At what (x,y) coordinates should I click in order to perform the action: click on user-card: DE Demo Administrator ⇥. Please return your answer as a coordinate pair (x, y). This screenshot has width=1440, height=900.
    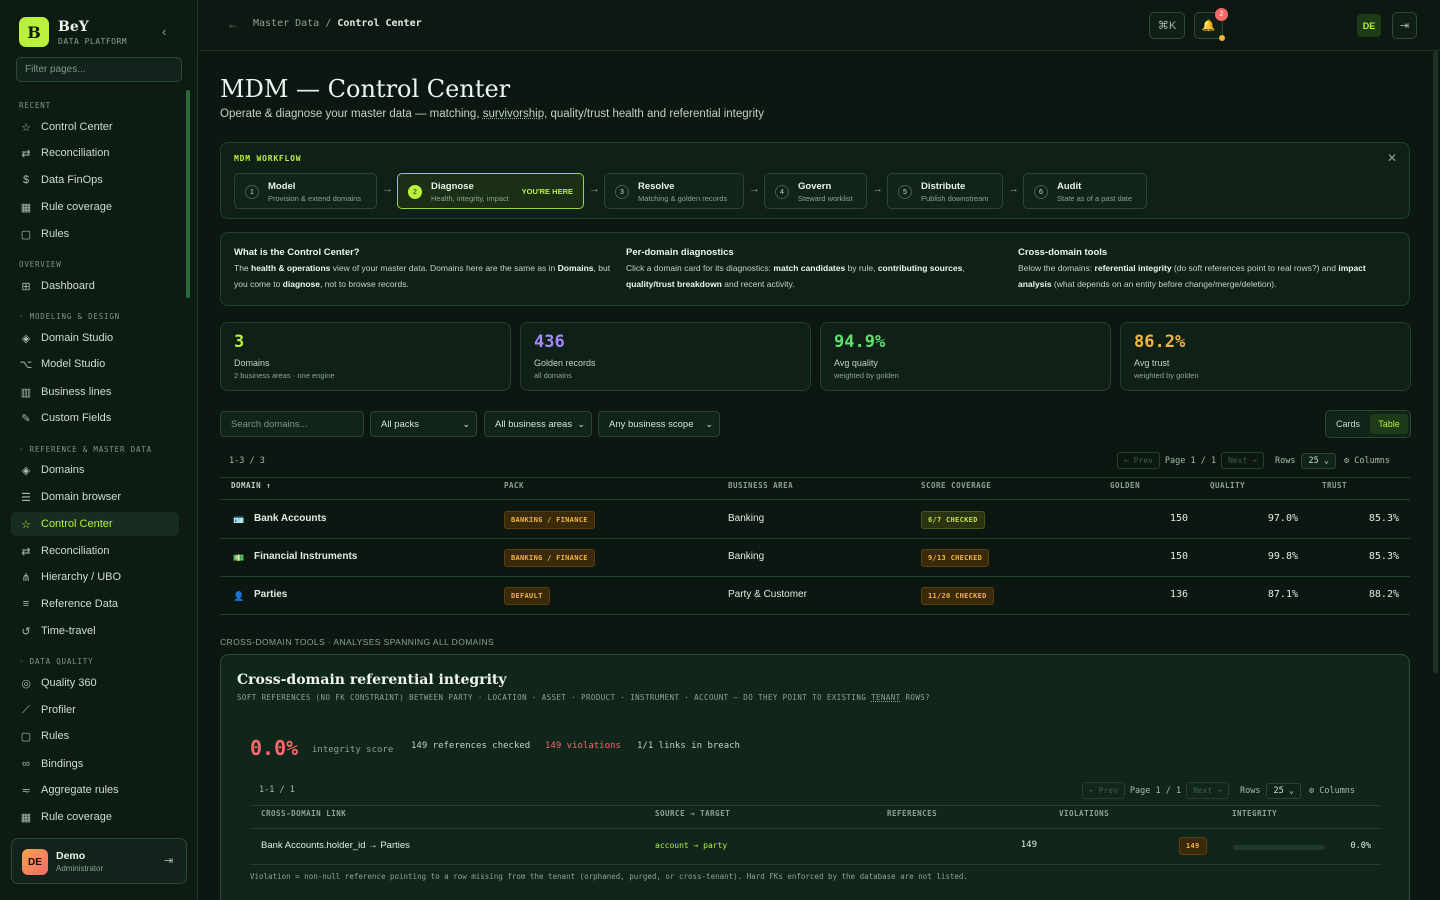
    Looking at the image, I should click on (99, 861).